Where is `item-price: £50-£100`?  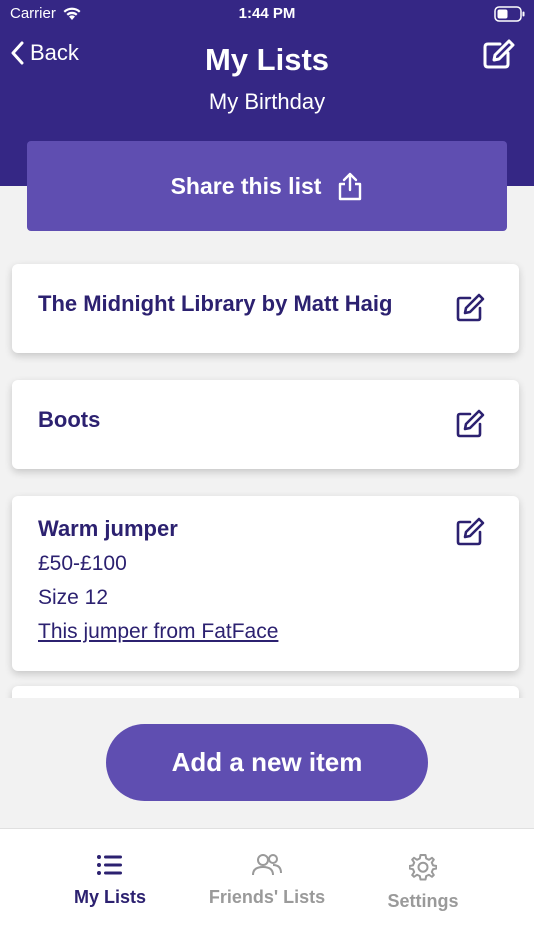
item-price: £50-£100 is located at coordinates (82, 563).